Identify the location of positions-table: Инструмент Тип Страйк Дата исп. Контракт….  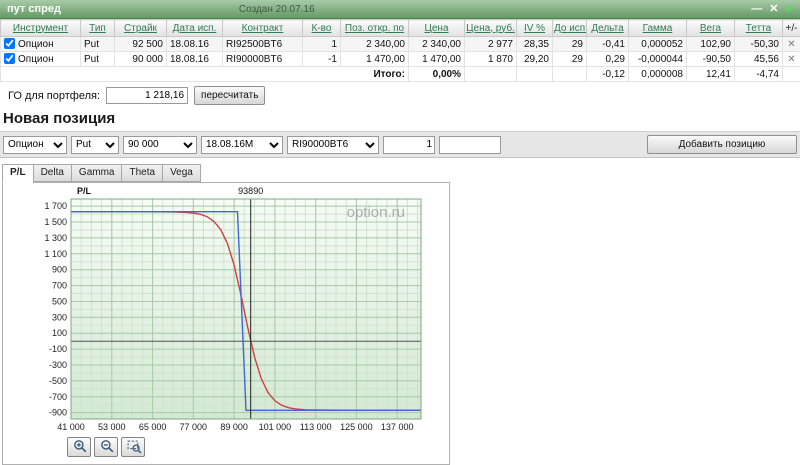
(400, 50).